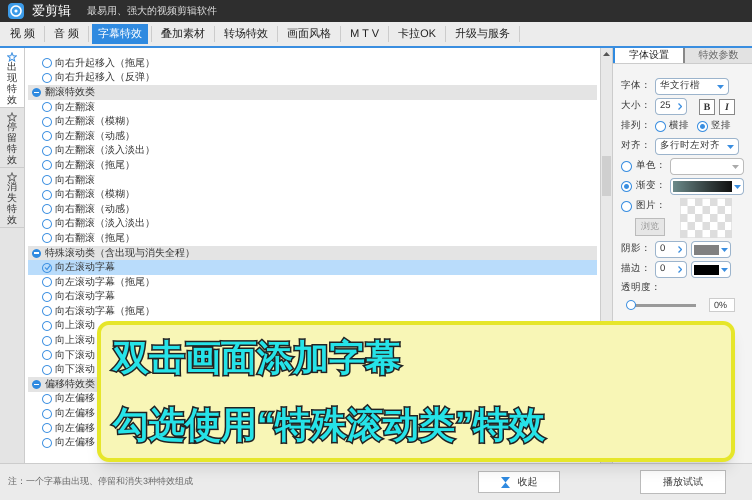  I want to click on app-slogan: 最易用、强大的视频剪辑软件, so click(152, 11).